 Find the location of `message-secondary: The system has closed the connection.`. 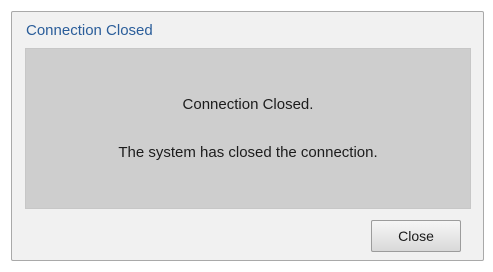

message-secondary: The system has closed the connection. is located at coordinates (248, 152).